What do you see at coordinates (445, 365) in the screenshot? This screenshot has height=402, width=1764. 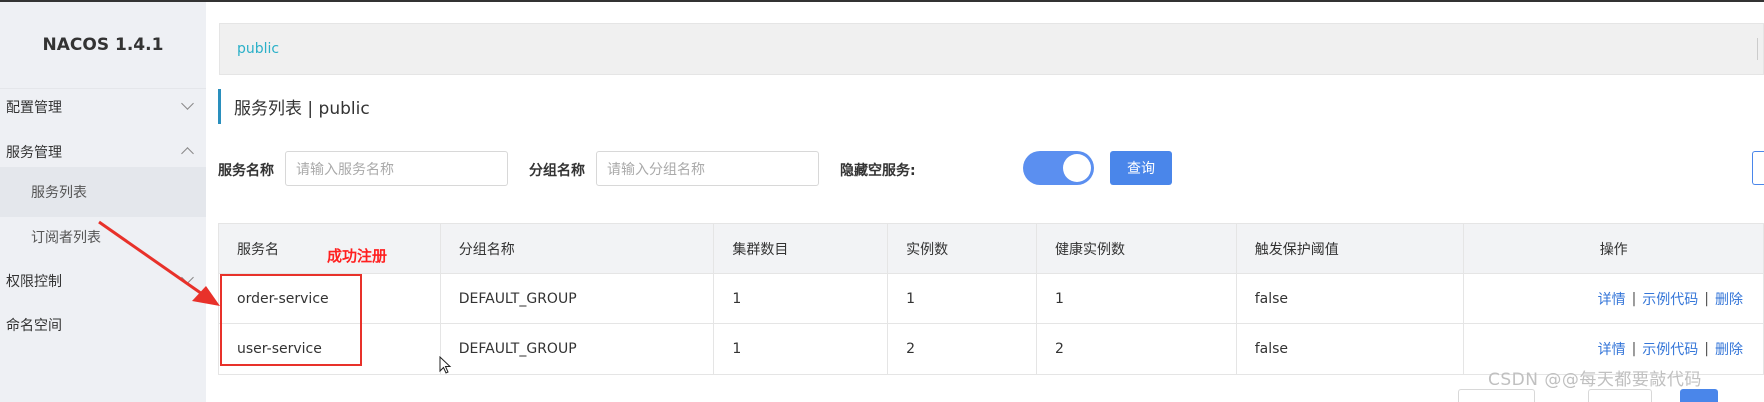 I see `mouse-cursor-icon` at bounding box center [445, 365].